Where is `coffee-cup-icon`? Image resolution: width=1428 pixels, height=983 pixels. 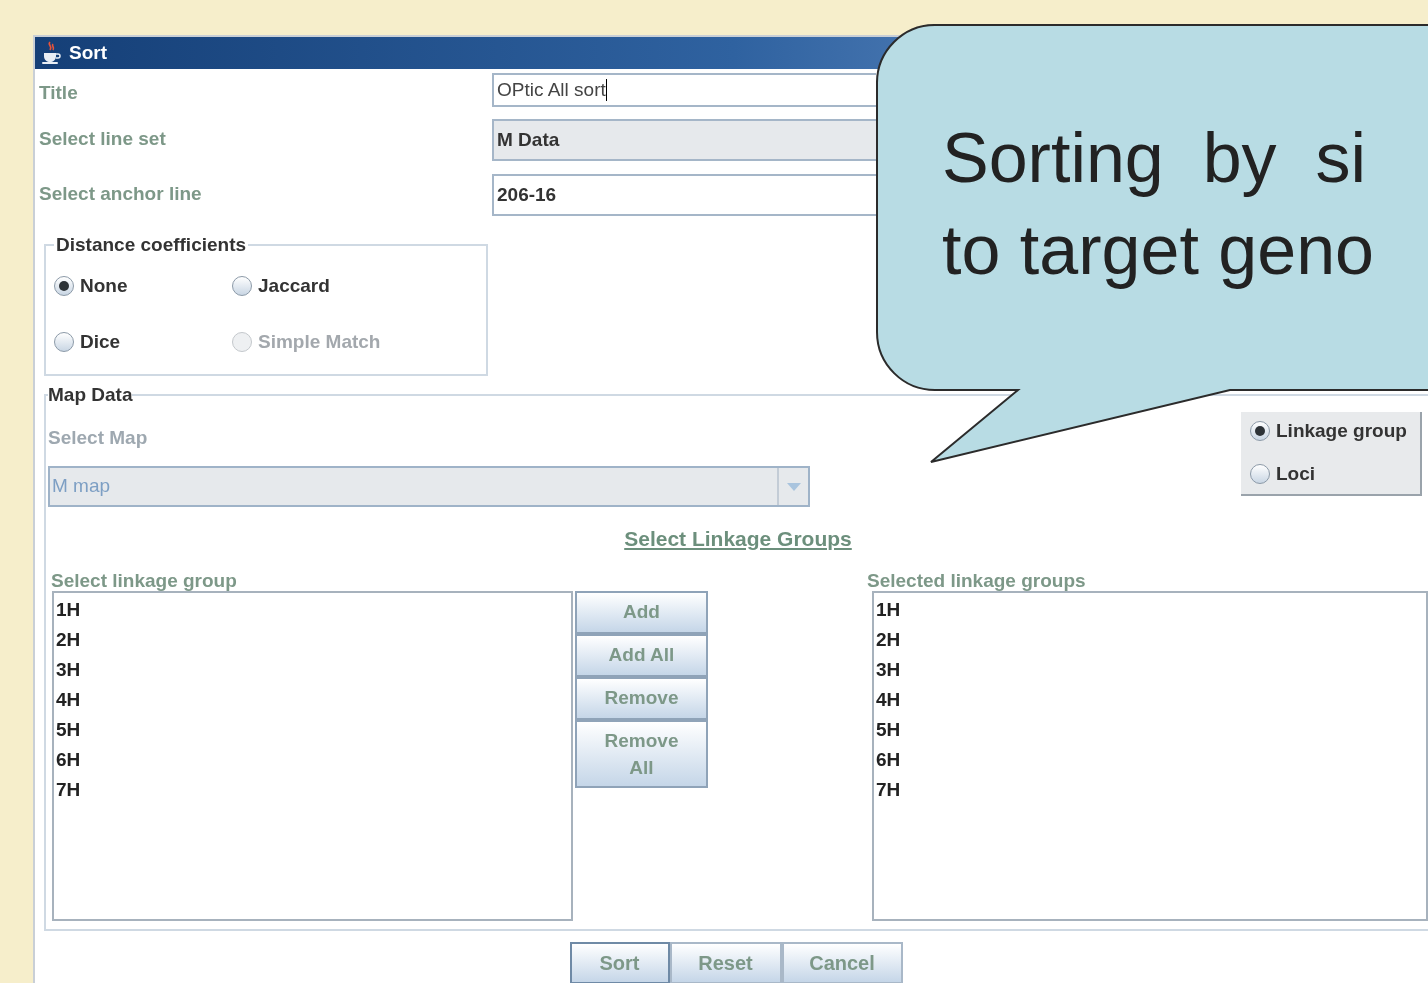
coffee-cup-icon is located at coordinates (51, 53).